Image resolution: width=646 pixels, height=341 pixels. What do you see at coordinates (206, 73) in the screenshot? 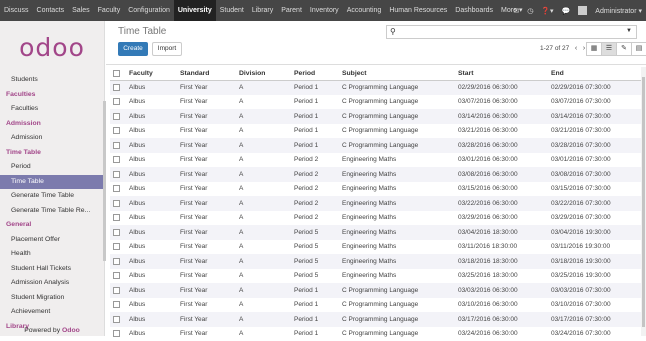
I see `column-header: Standard` at bounding box center [206, 73].